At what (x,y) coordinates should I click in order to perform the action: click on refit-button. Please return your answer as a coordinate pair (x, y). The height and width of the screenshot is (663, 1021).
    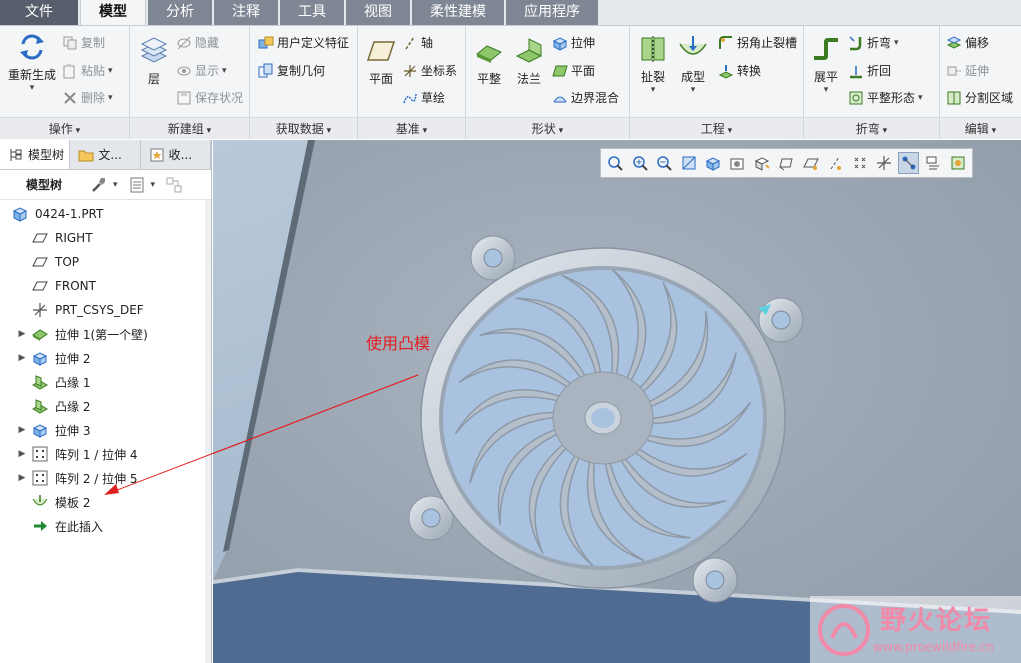
    Looking at the image, I should click on (615, 163).